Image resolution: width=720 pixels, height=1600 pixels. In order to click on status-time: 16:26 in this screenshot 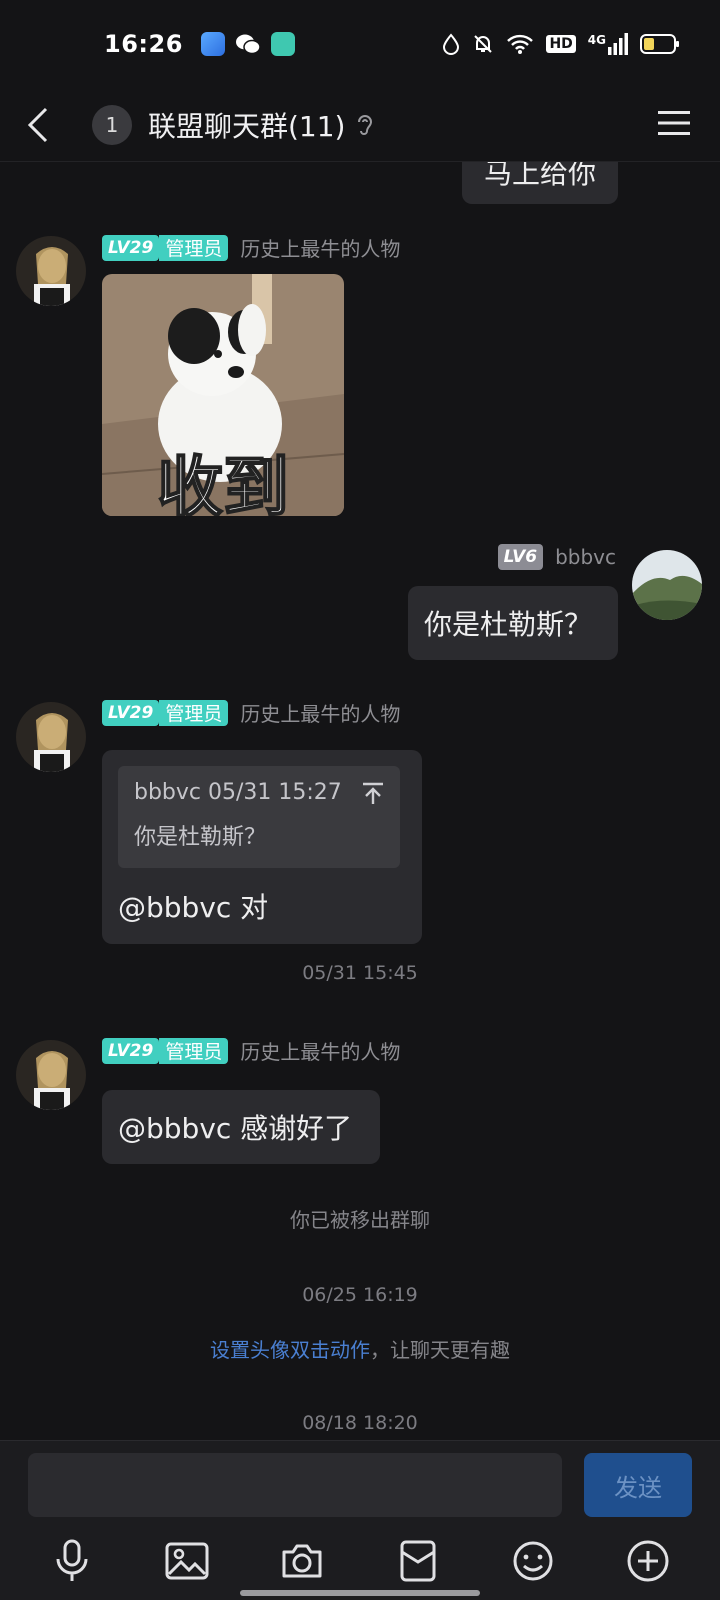, I will do `click(143, 44)`.